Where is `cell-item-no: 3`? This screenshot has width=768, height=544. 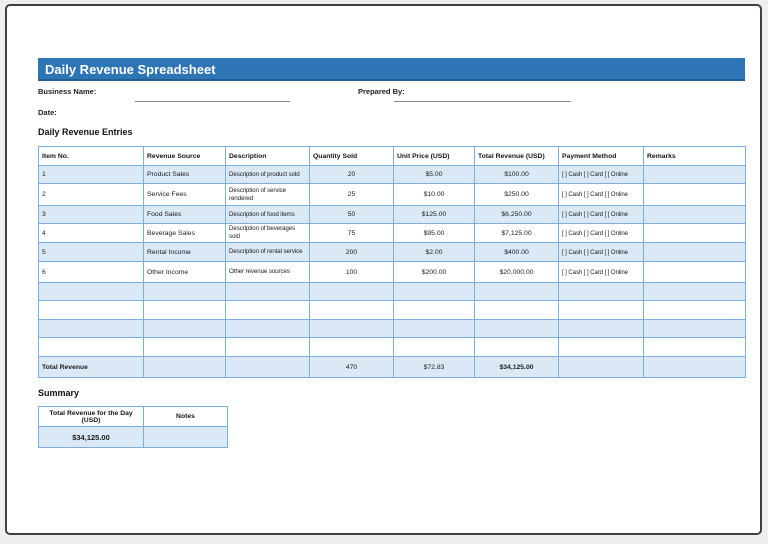
cell-item-no: 3 is located at coordinates (91, 214).